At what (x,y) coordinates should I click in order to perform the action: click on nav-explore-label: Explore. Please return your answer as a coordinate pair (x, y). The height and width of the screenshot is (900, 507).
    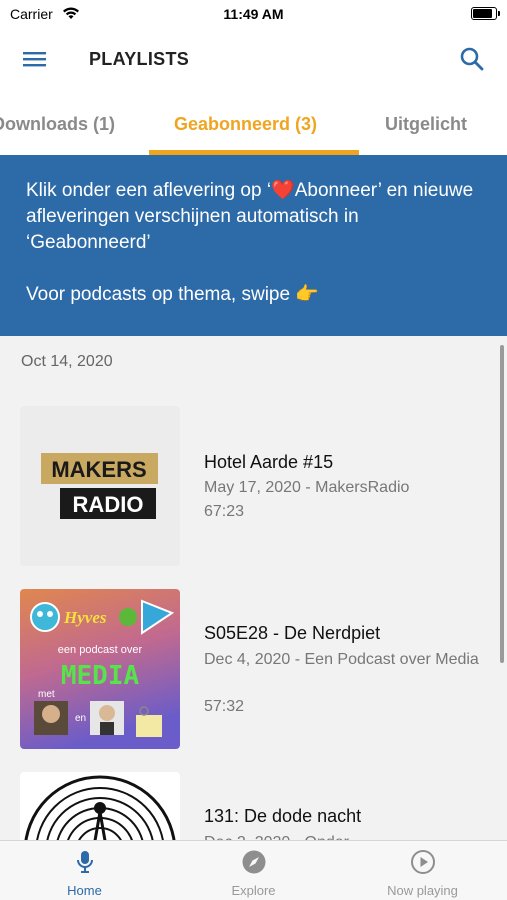
    Looking at the image, I should click on (253, 890).